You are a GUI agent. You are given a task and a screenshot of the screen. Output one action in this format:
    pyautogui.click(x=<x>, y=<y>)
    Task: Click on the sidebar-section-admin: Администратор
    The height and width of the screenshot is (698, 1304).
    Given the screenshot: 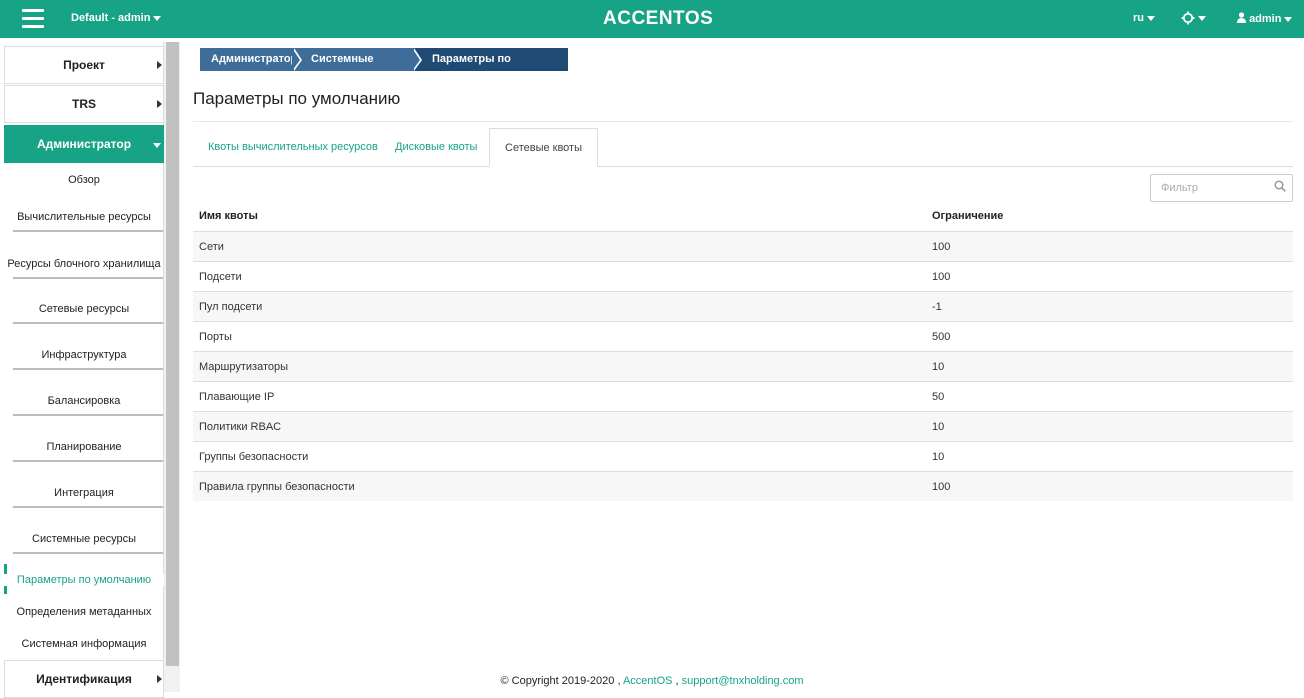 What is the action you would take?
    pyautogui.click(x=84, y=144)
    